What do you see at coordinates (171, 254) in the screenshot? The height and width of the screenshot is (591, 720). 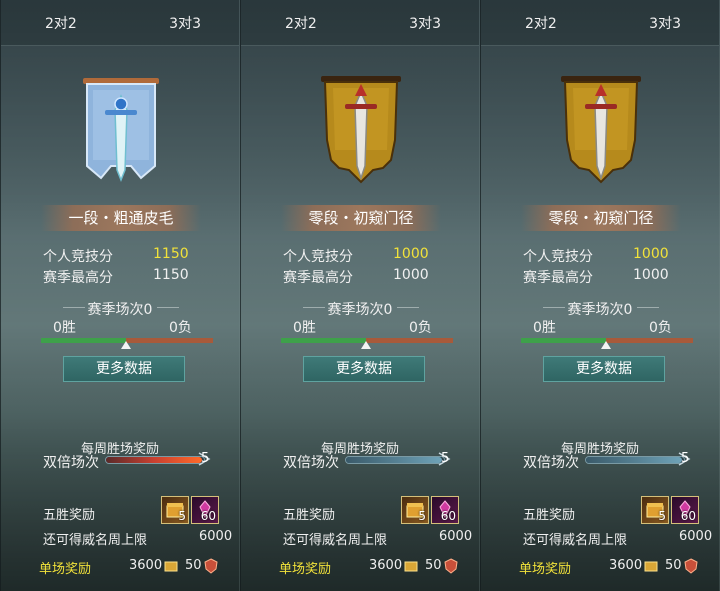 I see `personal-score-value: 1150` at bounding box center [171, 254].